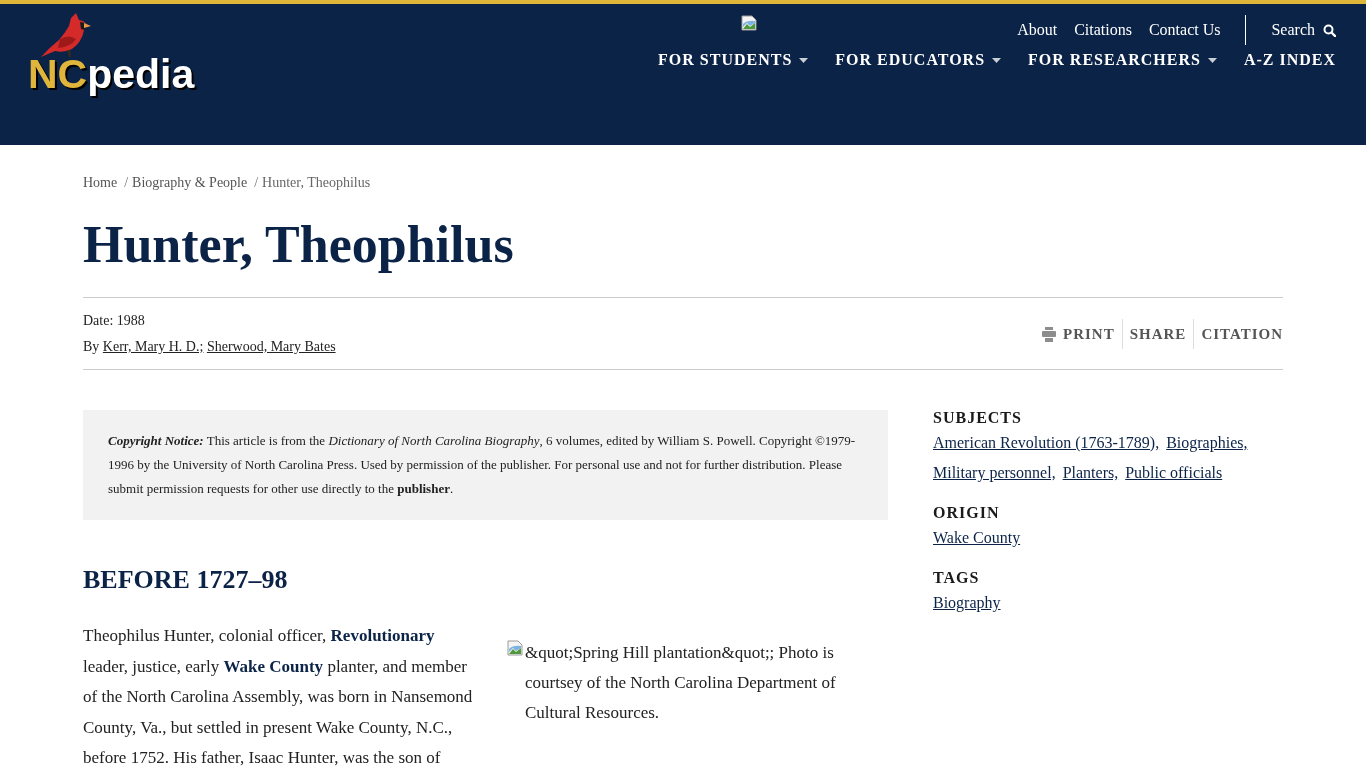 The image size is (1366, 768). I want to click on sidebar-link: American Revolution (1763-1789),, so click(1046, 443).